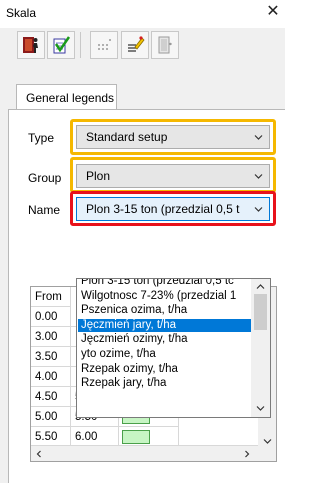 This screenshot has height=483, width=320. What do you see at coordinates (21, 13) in the screenshot?
I see `window-title: Skala` at bounding box center [21, 13].